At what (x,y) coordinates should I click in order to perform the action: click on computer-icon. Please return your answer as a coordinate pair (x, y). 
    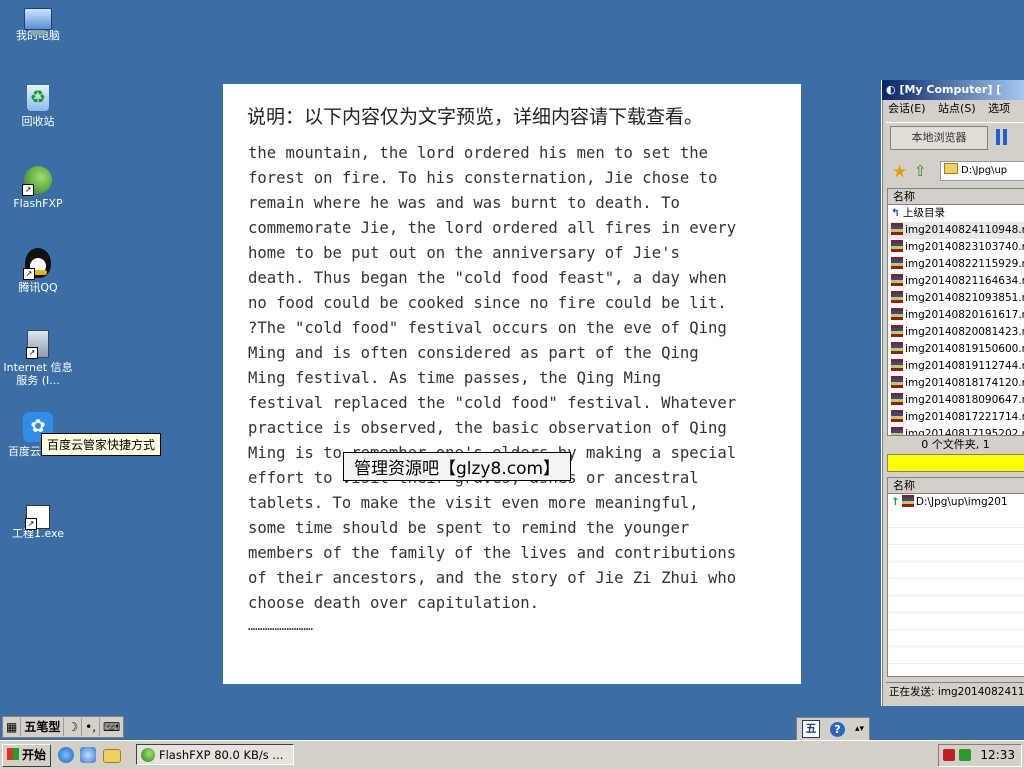
    Looking at the image, I should click on (38, 21).